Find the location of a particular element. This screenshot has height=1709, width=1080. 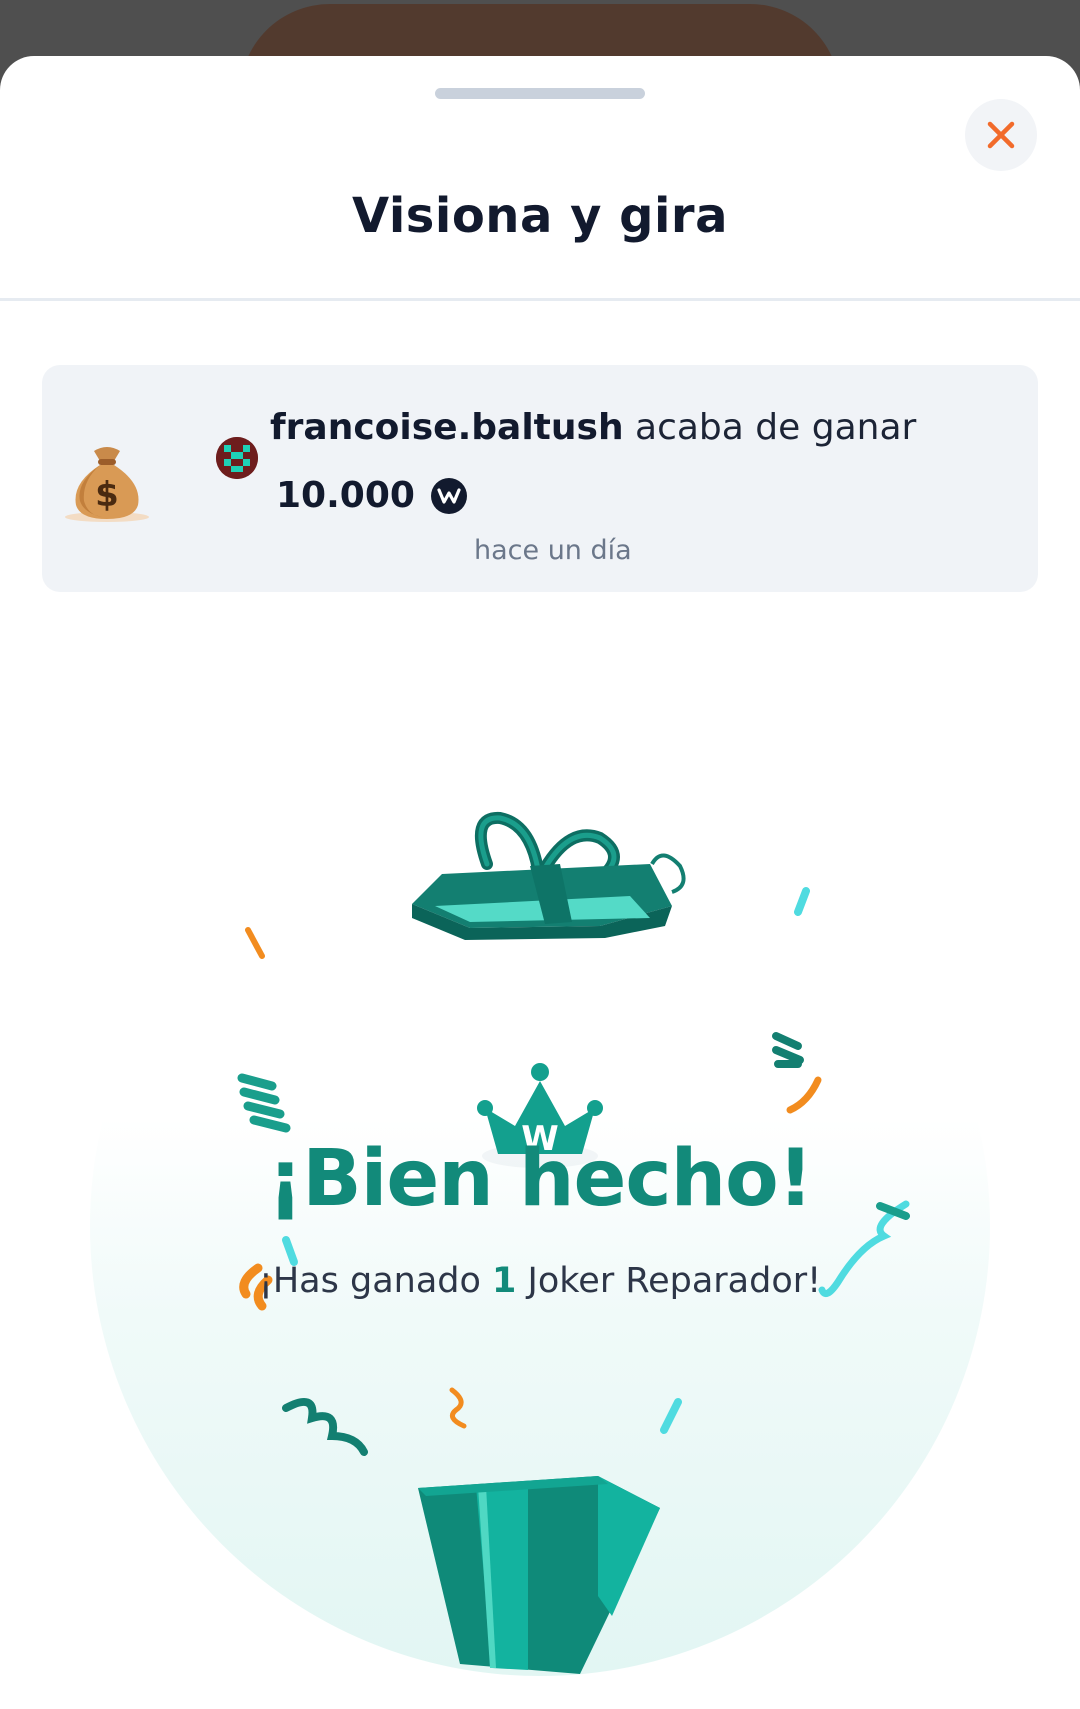

gift-lid-icon is located at coordinates (549, 875).